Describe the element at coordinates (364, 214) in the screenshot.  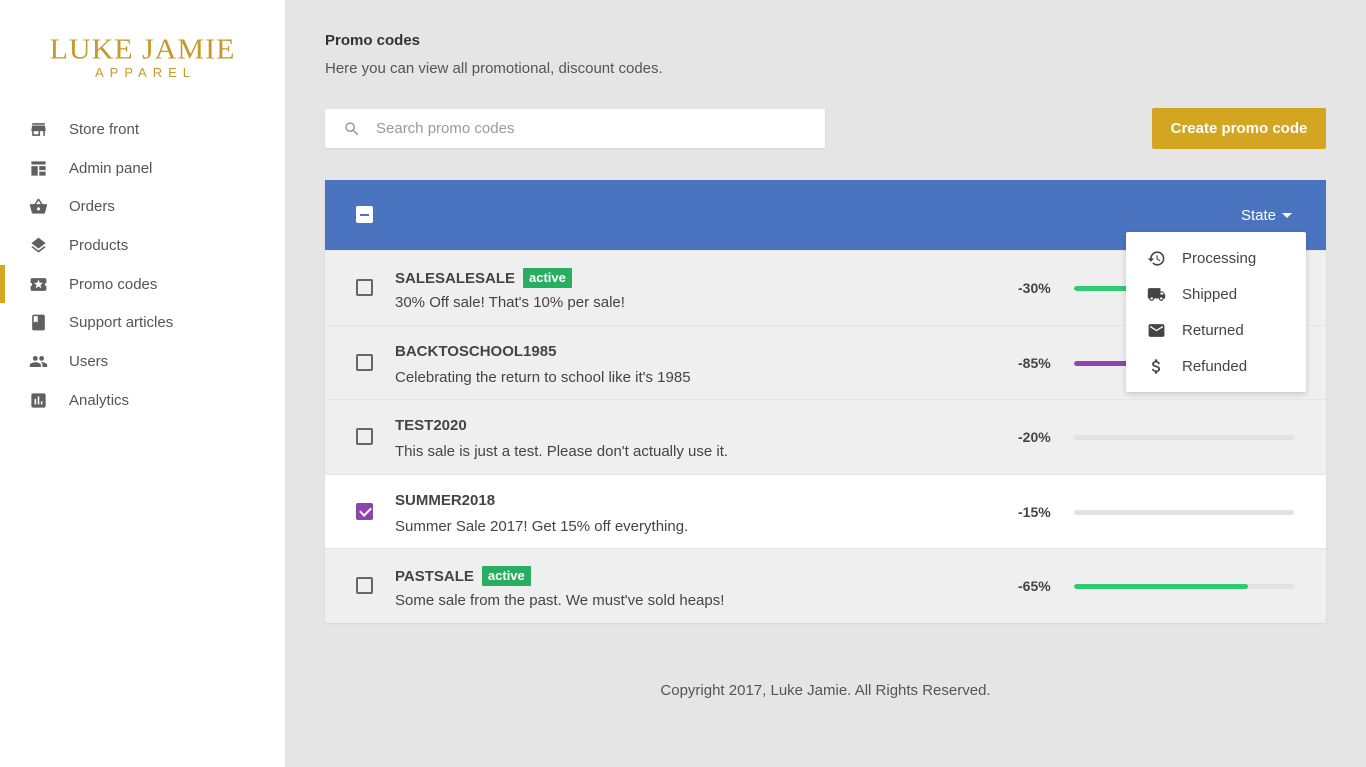
I see `select-all-checkbox` at that location.